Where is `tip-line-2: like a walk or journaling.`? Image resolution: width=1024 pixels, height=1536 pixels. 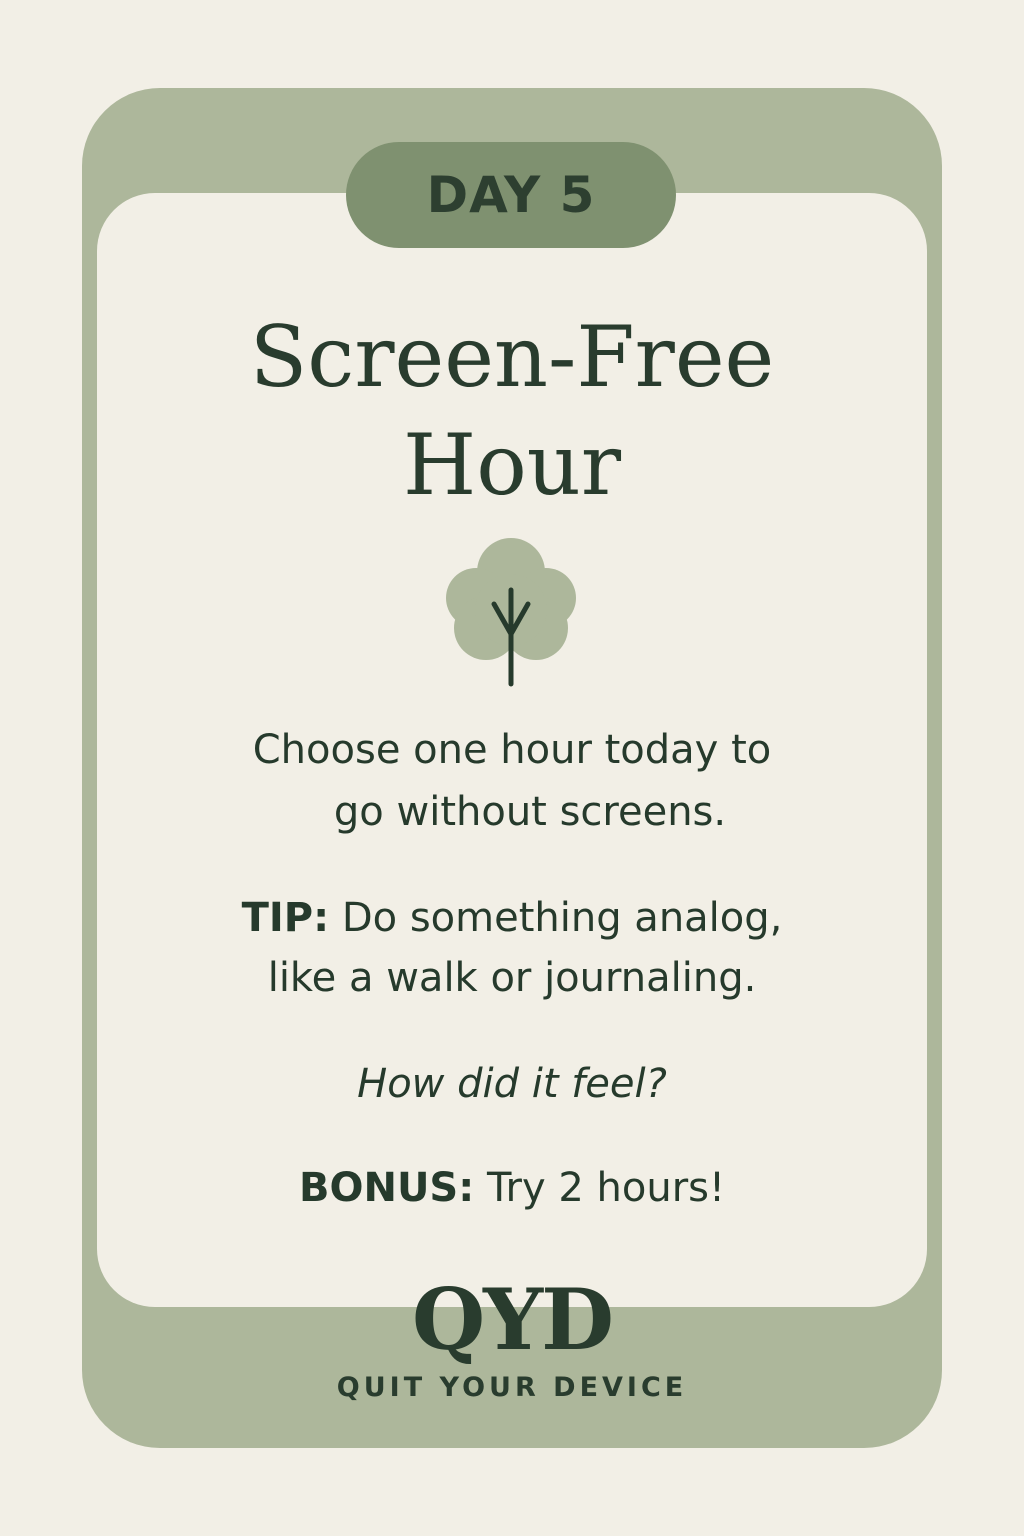
tip-line-2: like a walk or journaling. is located at coordinates (512, 978).